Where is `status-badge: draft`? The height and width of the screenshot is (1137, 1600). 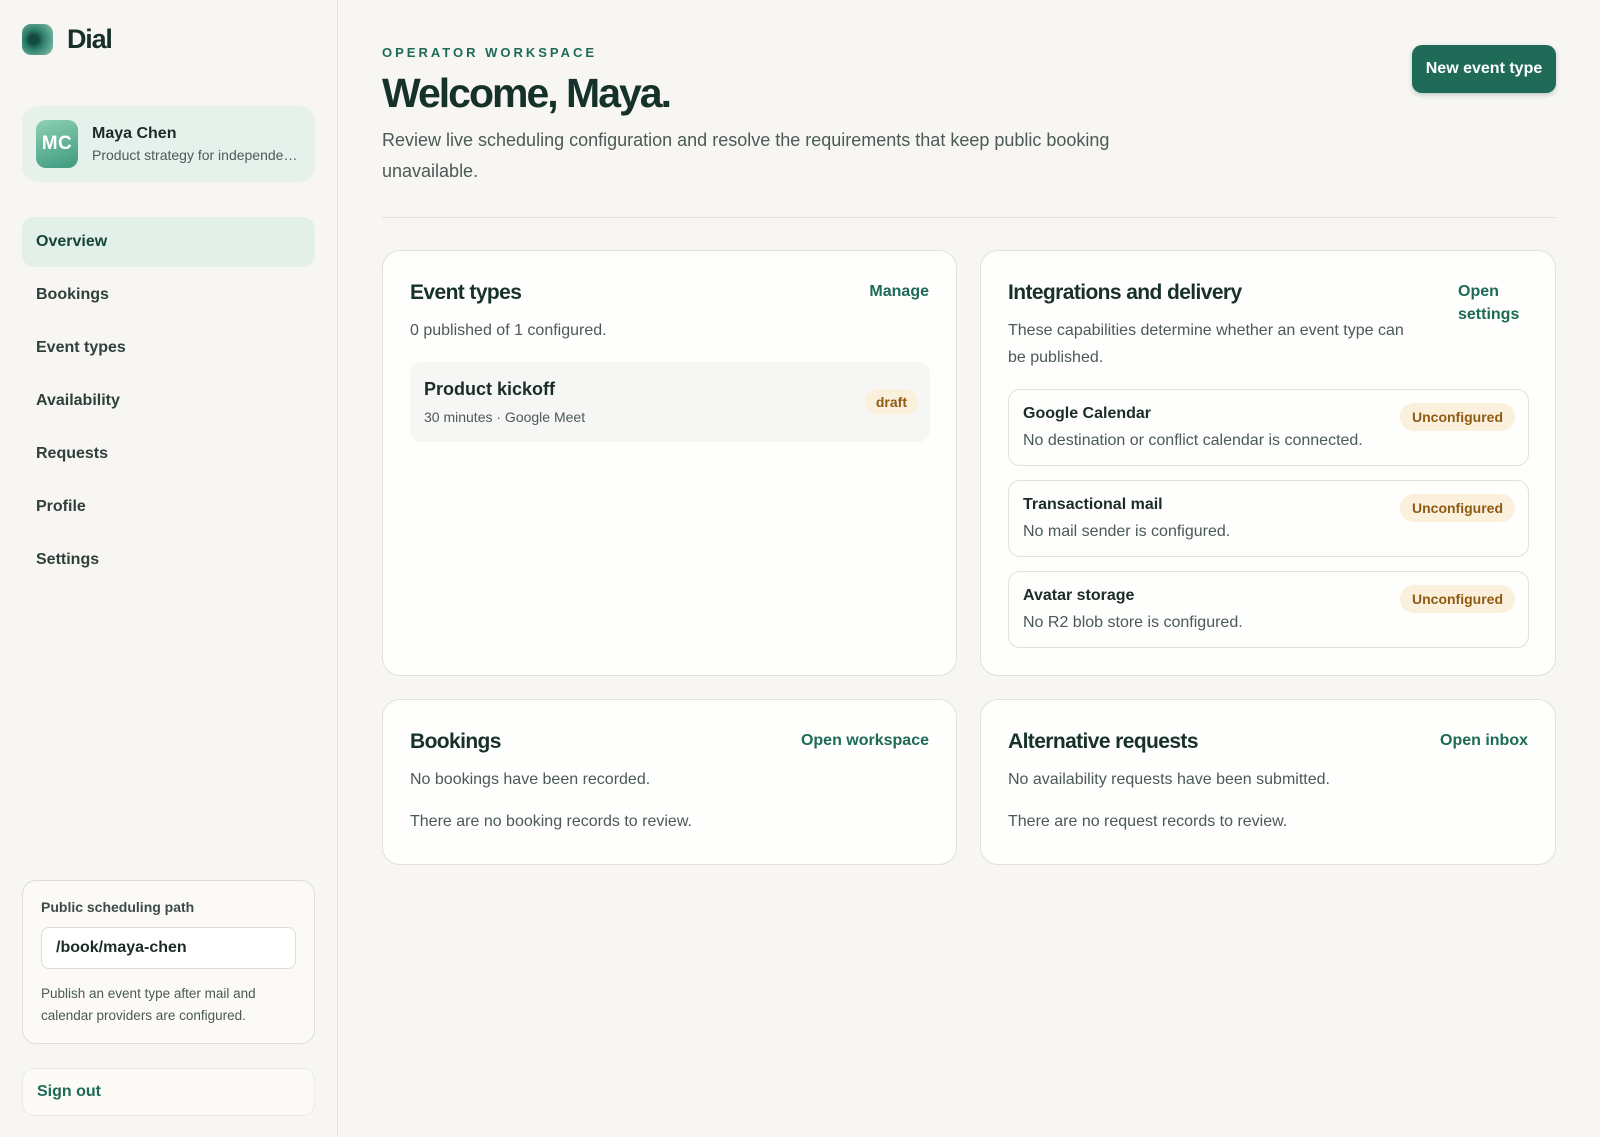
status-badge: draft is located at coordinates (891, 402).